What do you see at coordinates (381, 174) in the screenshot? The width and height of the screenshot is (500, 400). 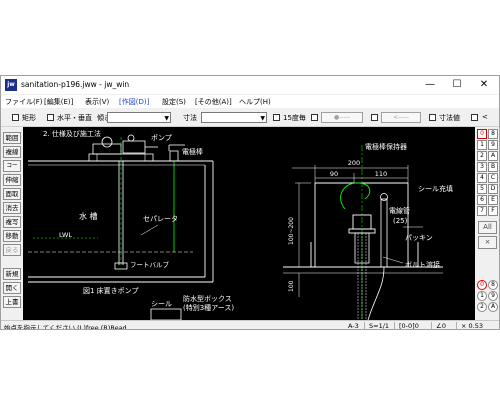 I see `dim-110: 110` at bounding box center [381, 174].